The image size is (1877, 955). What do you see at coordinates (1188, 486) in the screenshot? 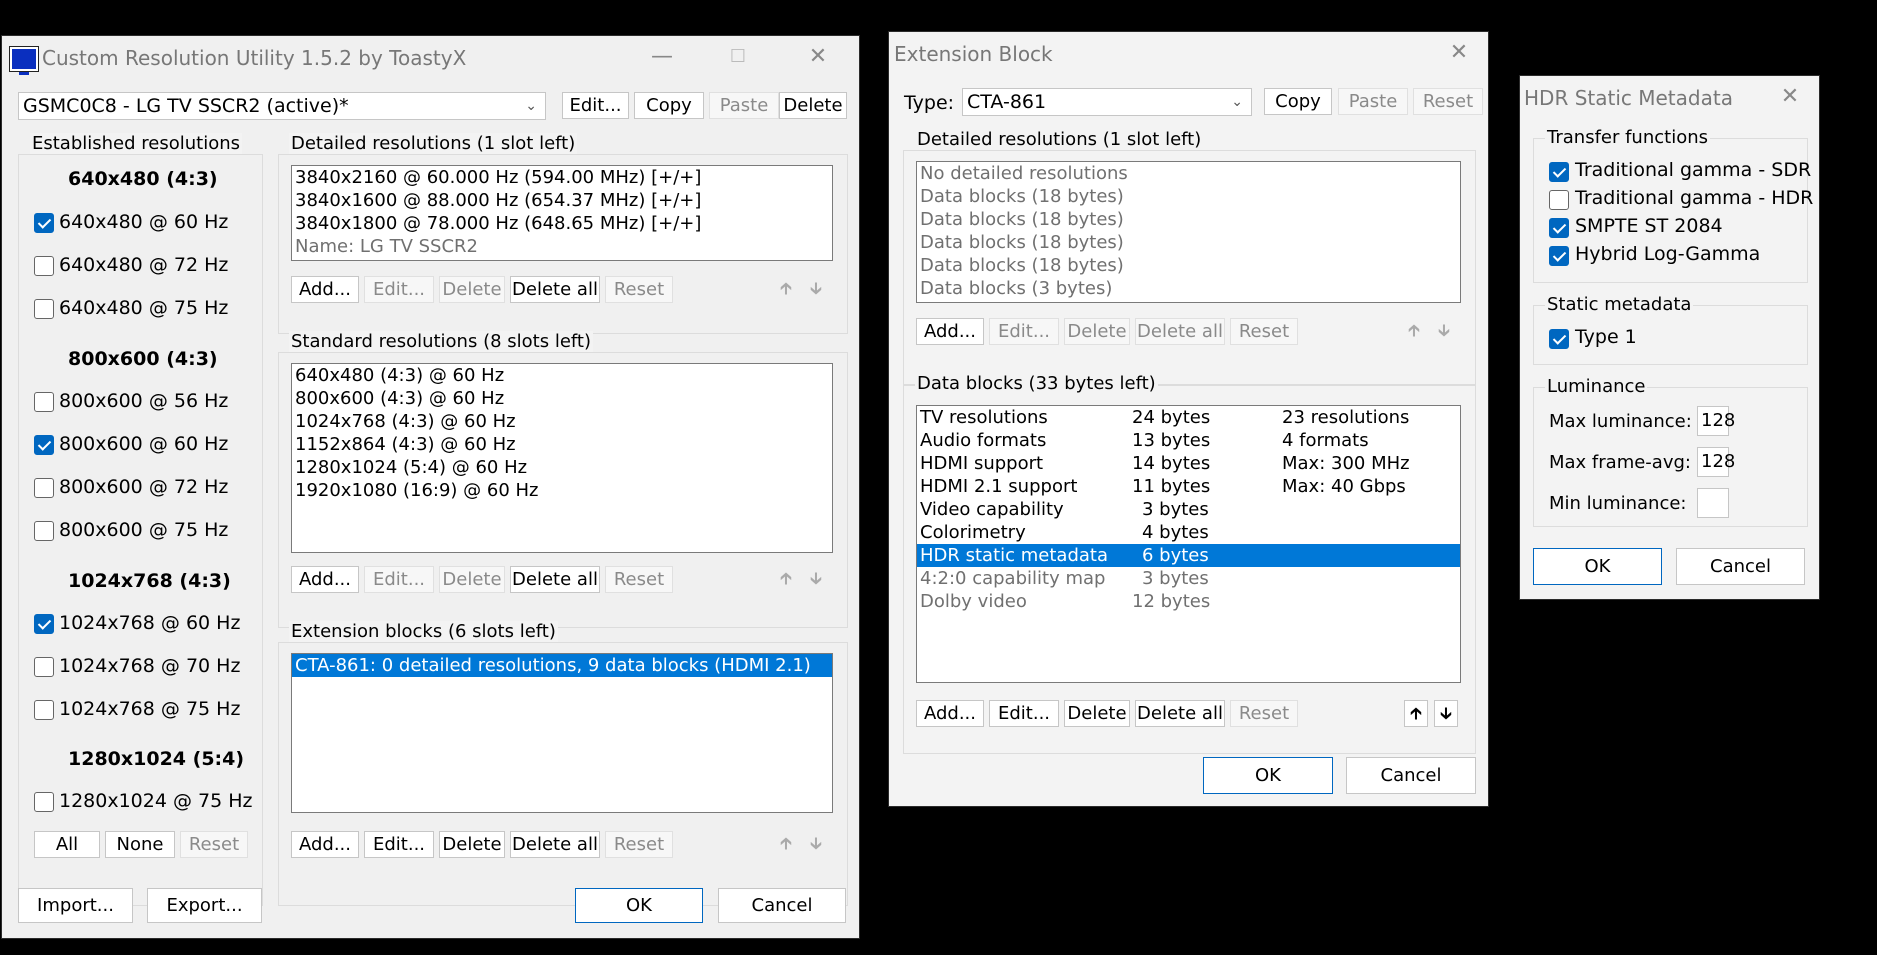
I see `table-row: HDMI 2.1 support 11 bytes Max: 40 Gbps` at bounding box center [1188, 486].